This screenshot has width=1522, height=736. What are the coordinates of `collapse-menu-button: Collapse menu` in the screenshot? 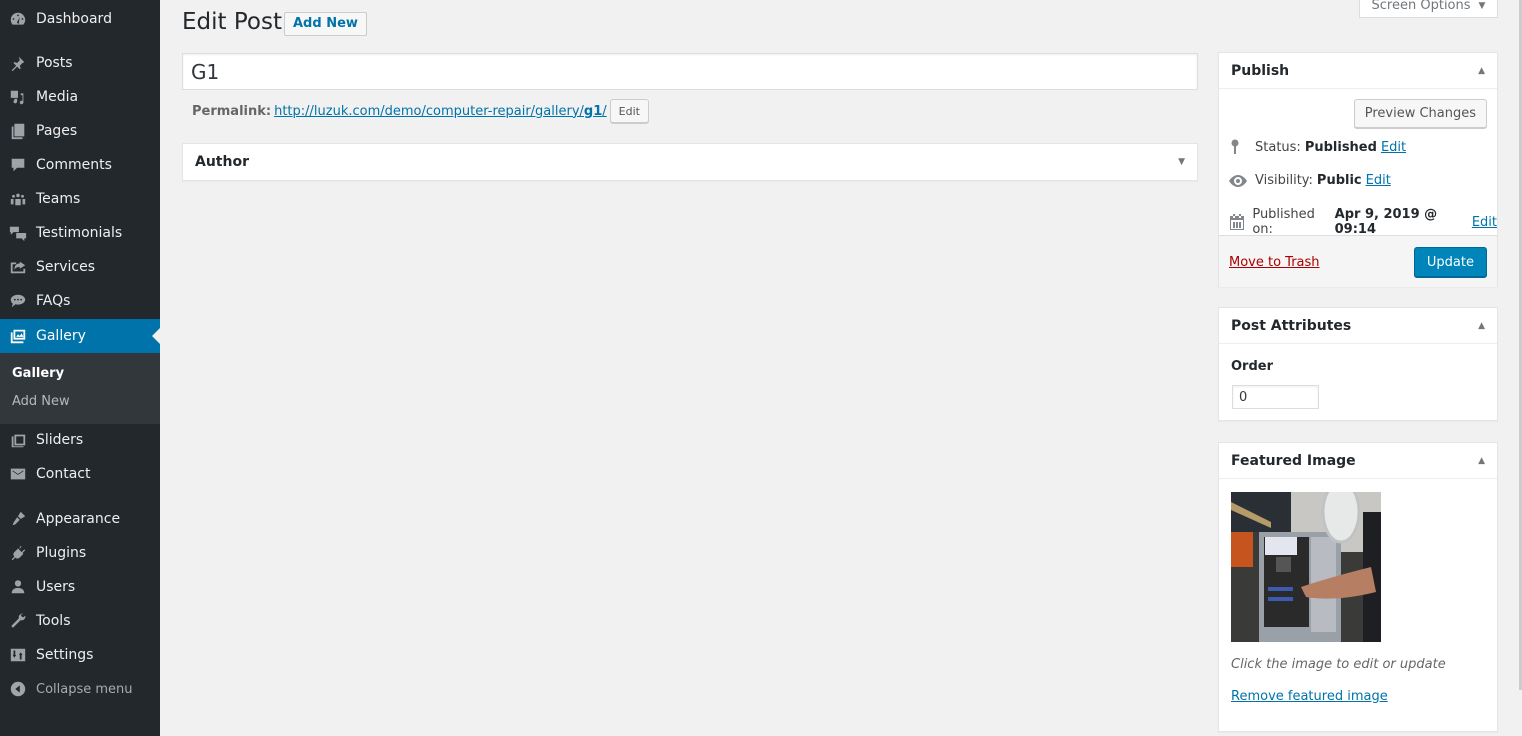 It's located at (80, 689).